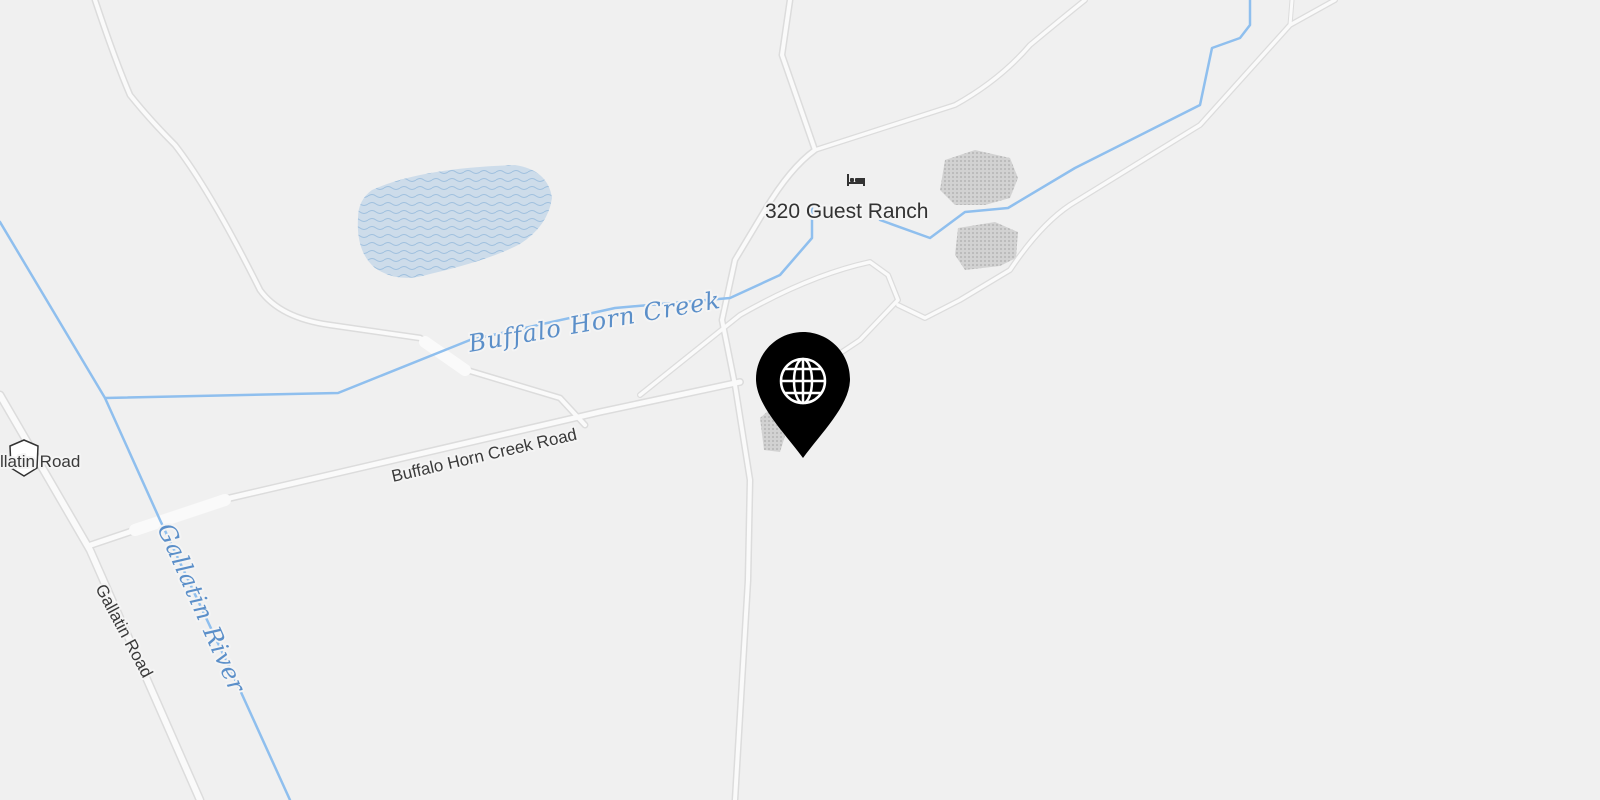 This screenshot has width=1600, height=800. Describe the element at coordinates (803, 381) in the screenshot. I see `globe-icon` at that location.